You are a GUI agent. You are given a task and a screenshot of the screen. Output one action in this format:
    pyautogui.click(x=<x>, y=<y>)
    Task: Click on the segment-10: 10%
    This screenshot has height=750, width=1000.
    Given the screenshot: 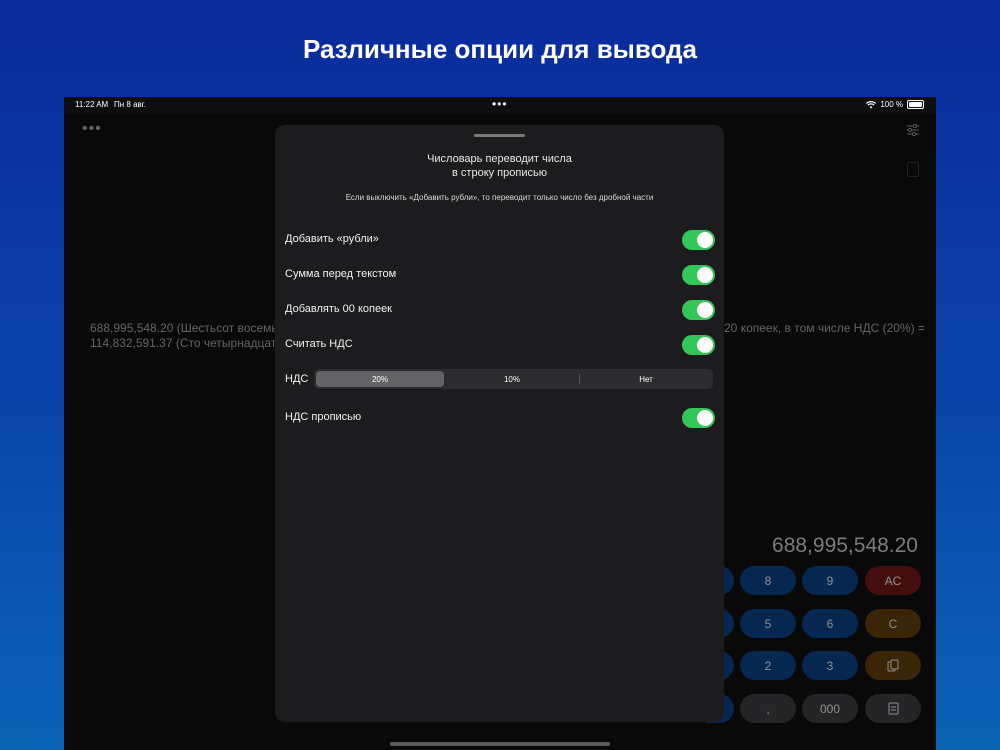 What is the action you would take?
    pyautogui.click(x=512, y=379)
    